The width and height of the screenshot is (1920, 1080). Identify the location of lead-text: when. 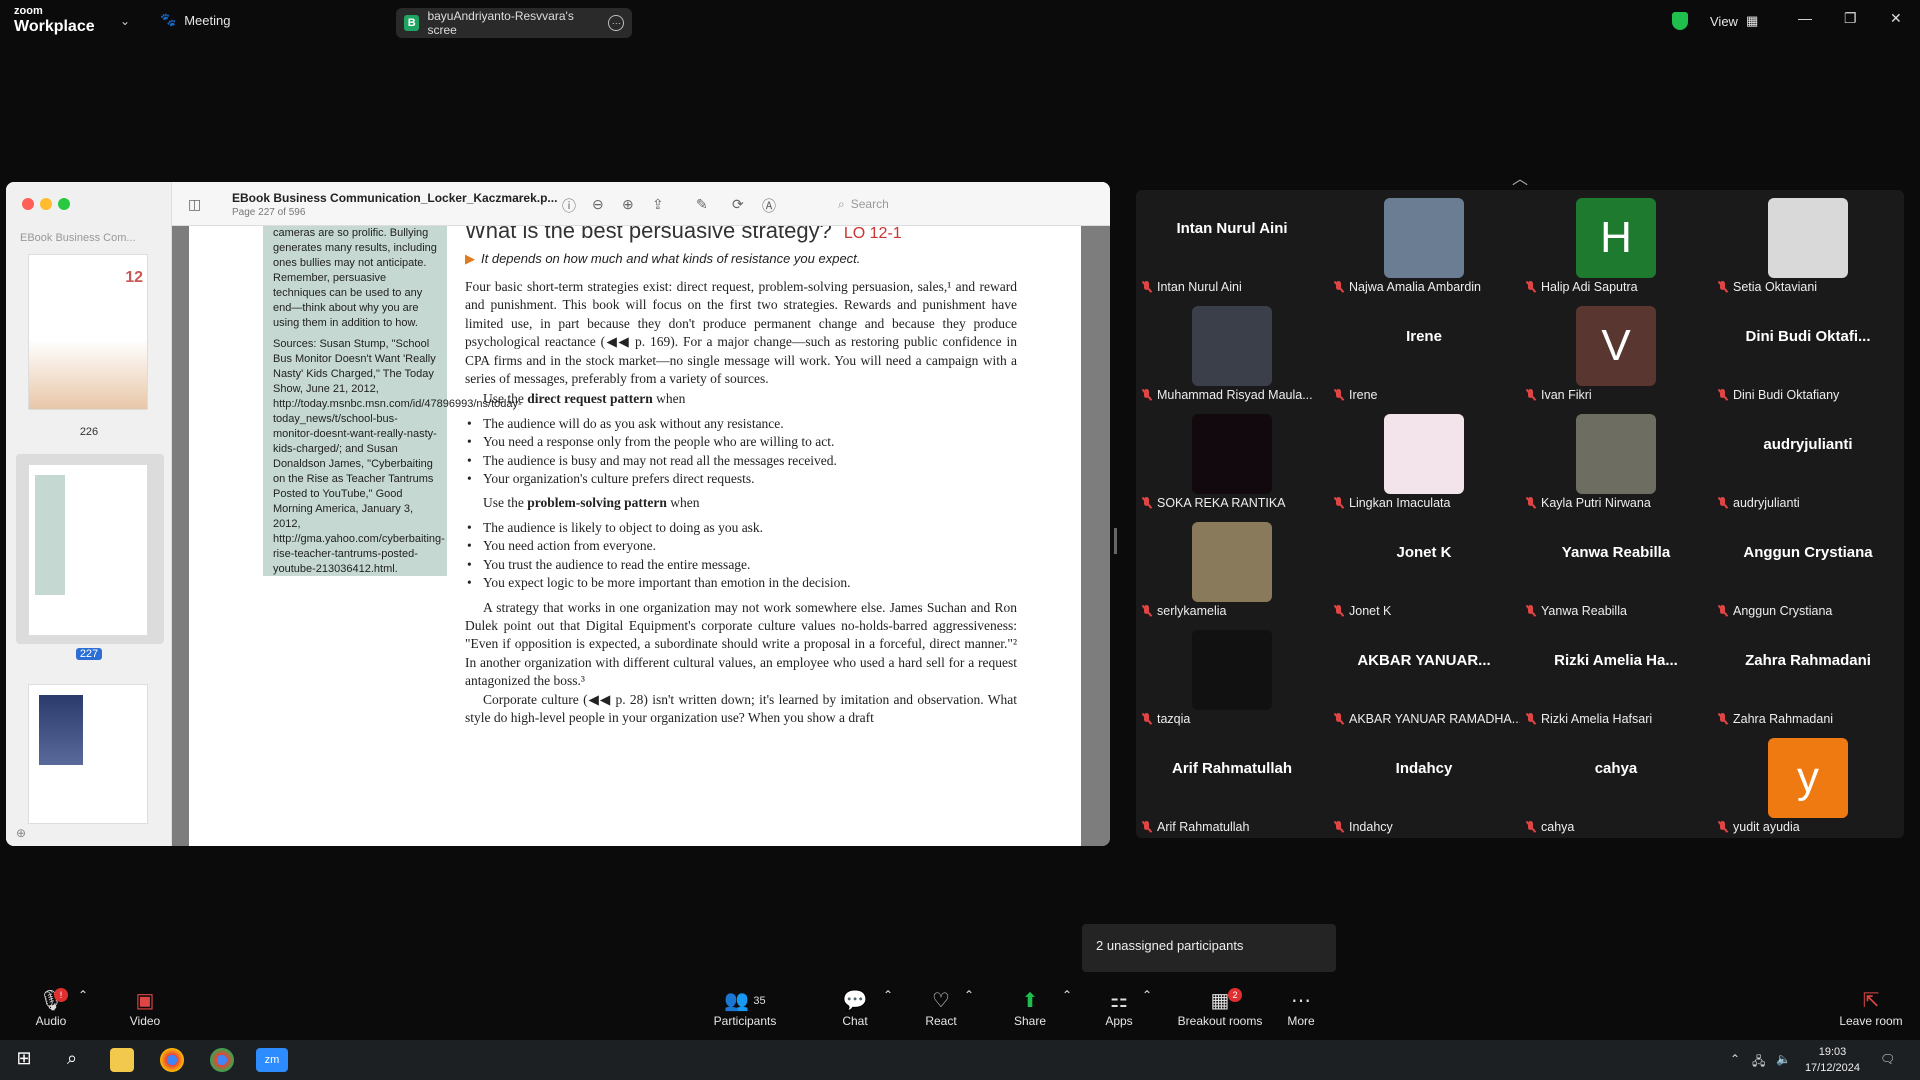
(669, 399).